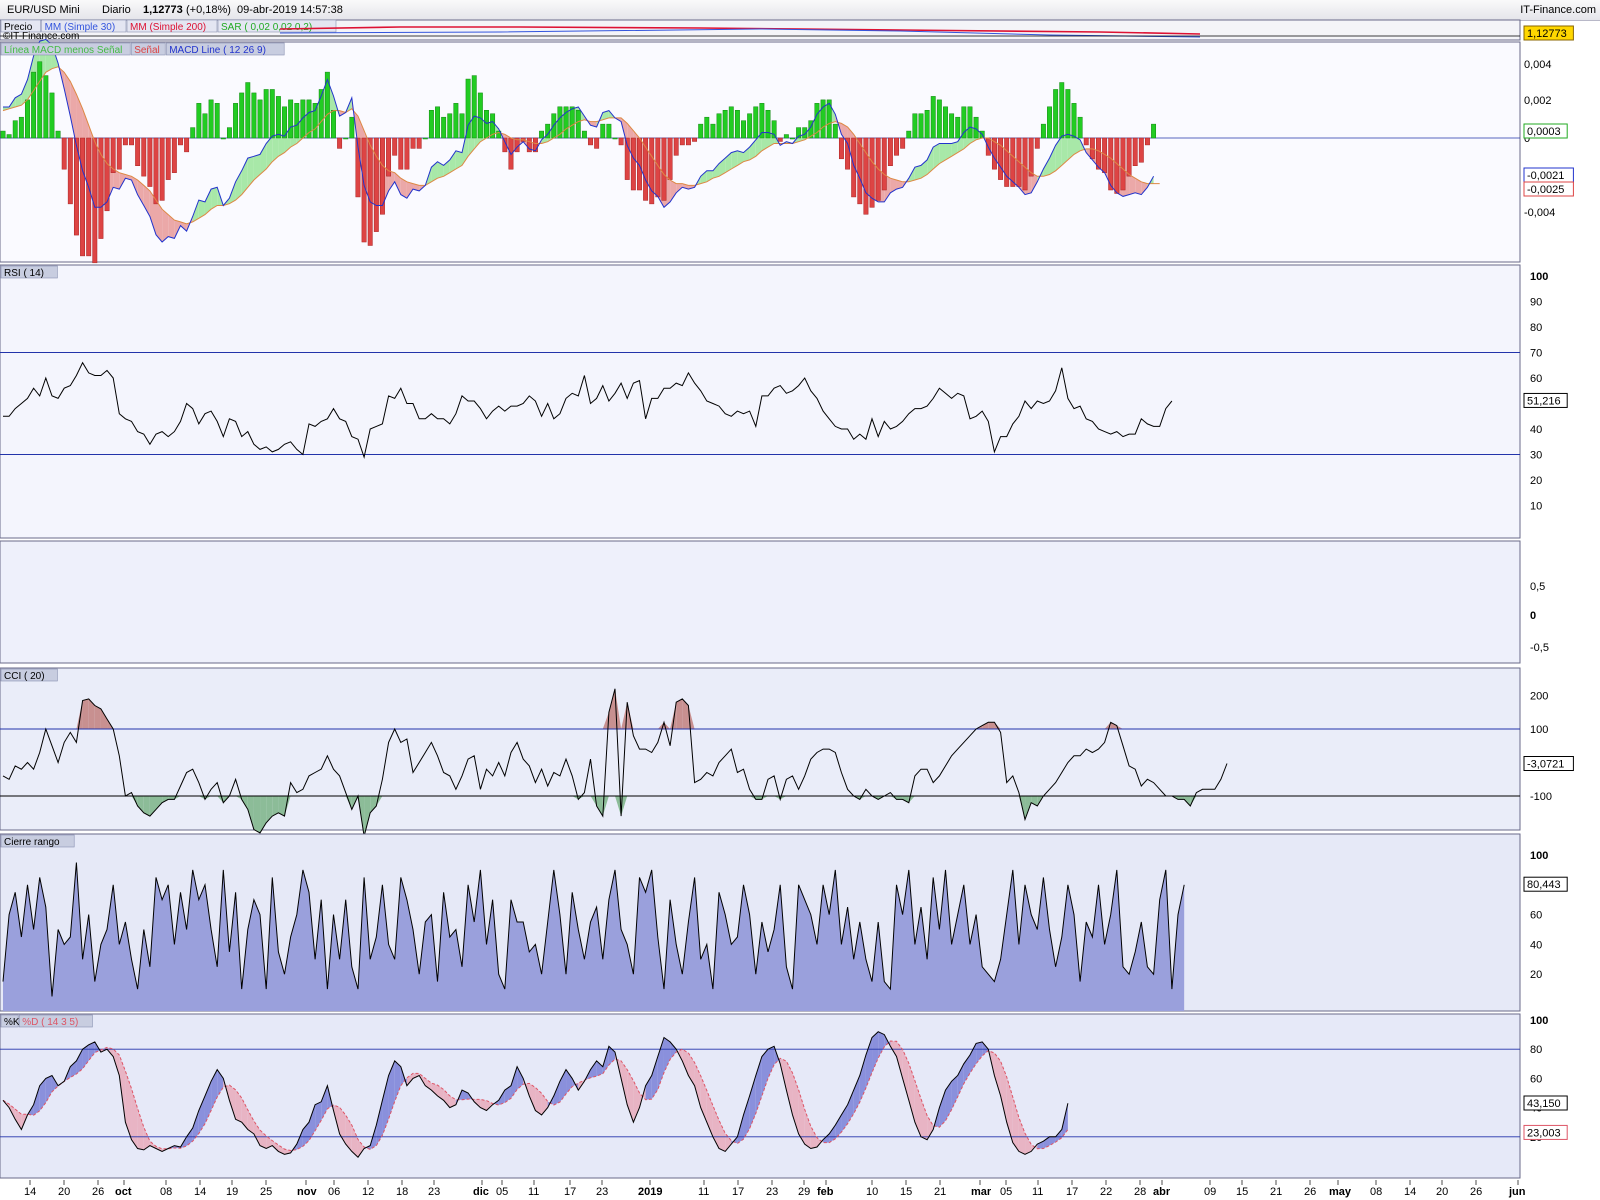  I want to click on stochastic-y-tick: 80, so click(1536, 1050).